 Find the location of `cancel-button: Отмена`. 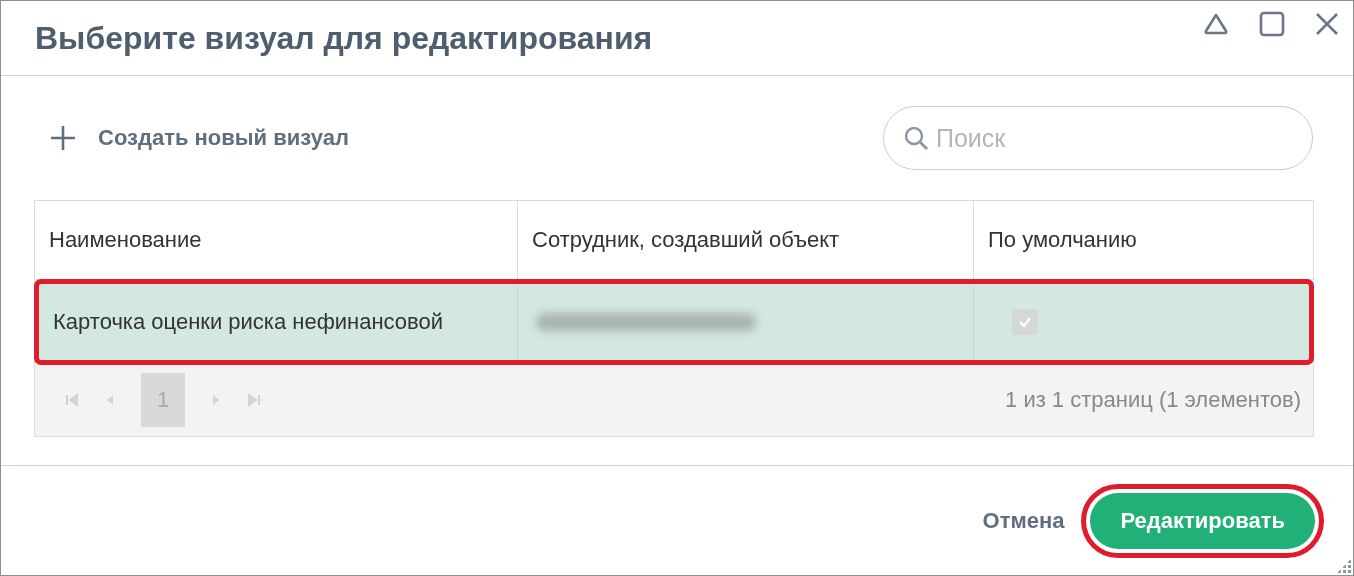

cancel-button: Отмена is located at coordinates (1023, 521).